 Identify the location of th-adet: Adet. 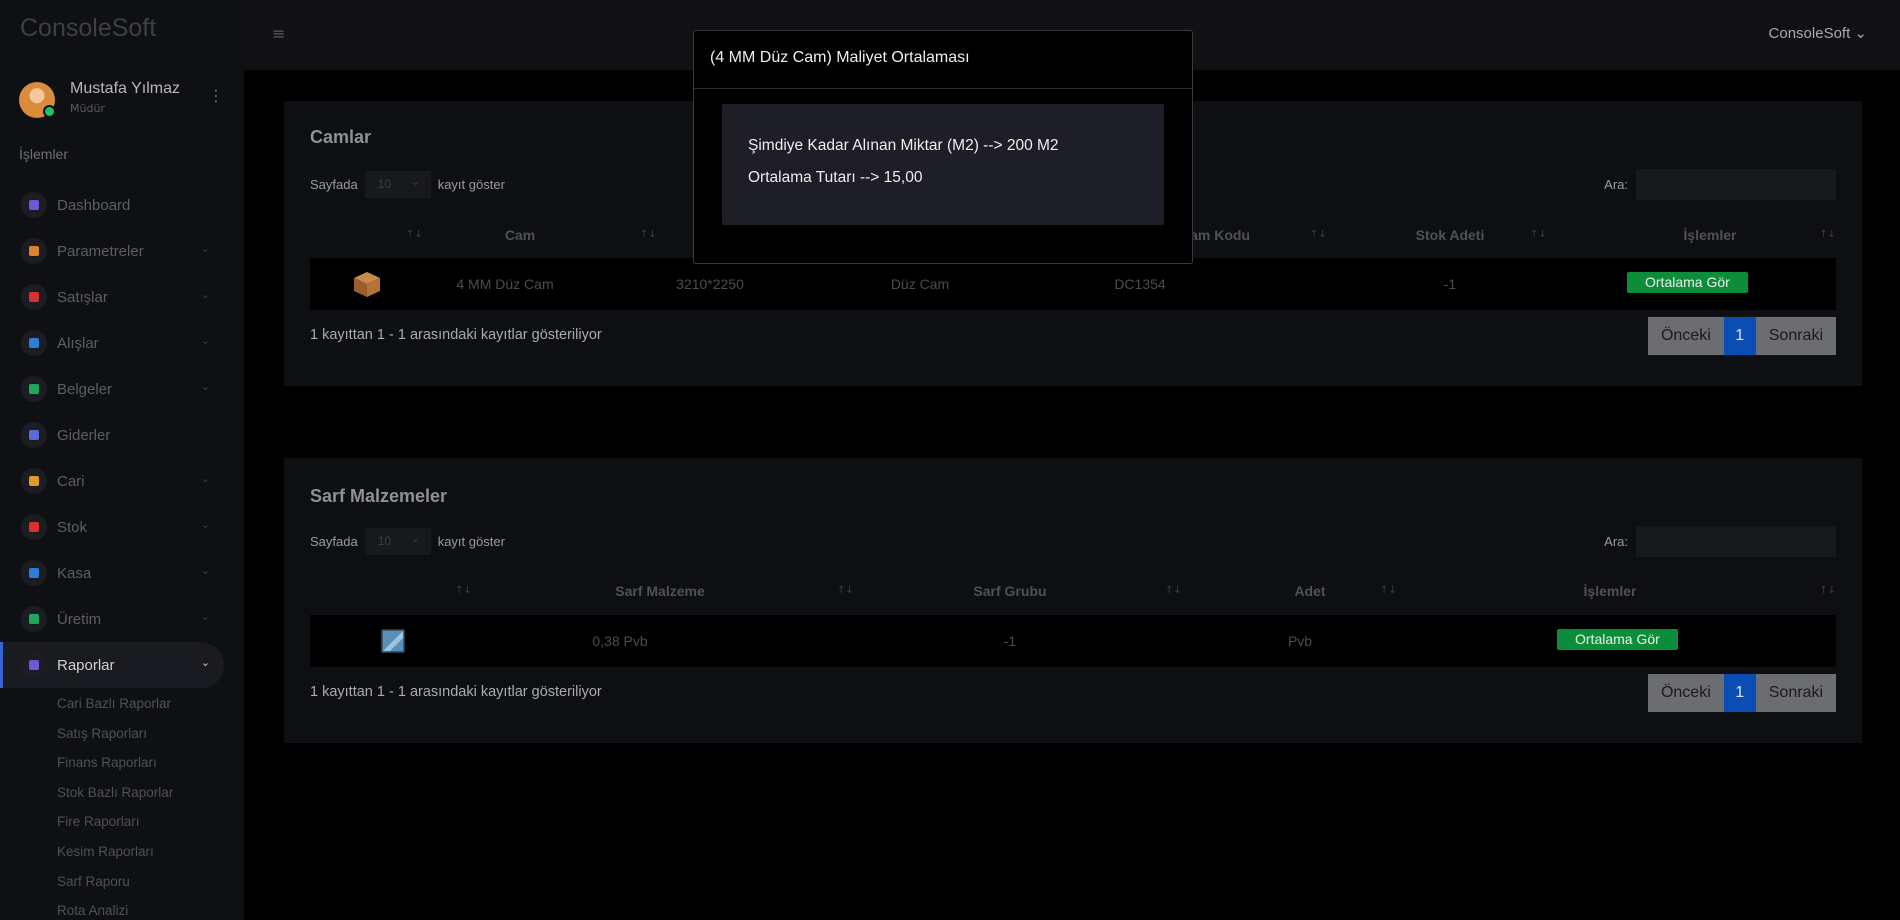
(1310, 591).